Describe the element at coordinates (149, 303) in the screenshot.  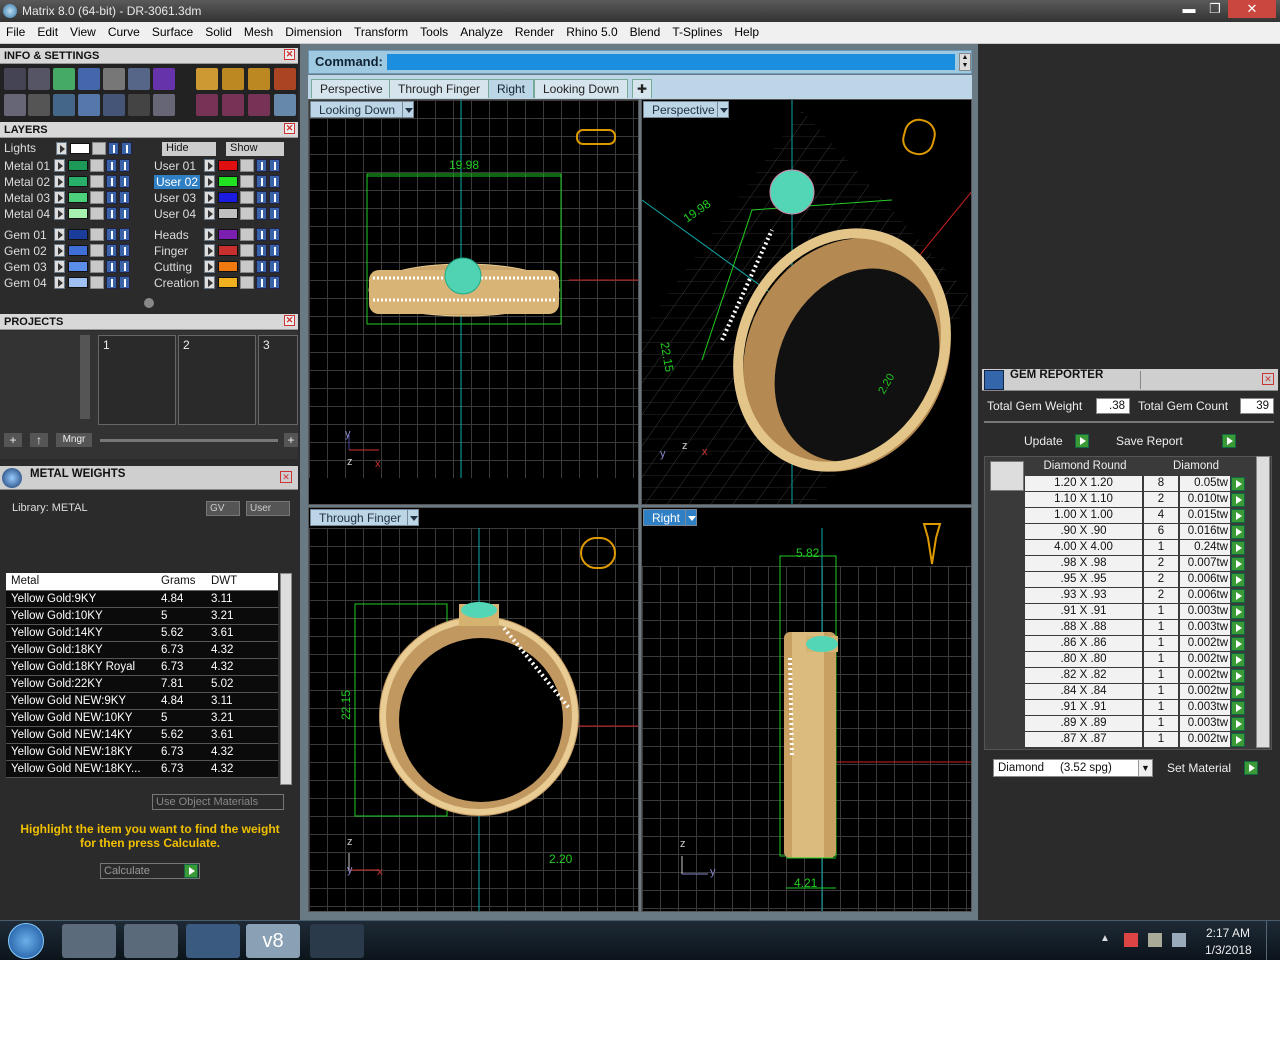
I see `collapse-icon` at that location.